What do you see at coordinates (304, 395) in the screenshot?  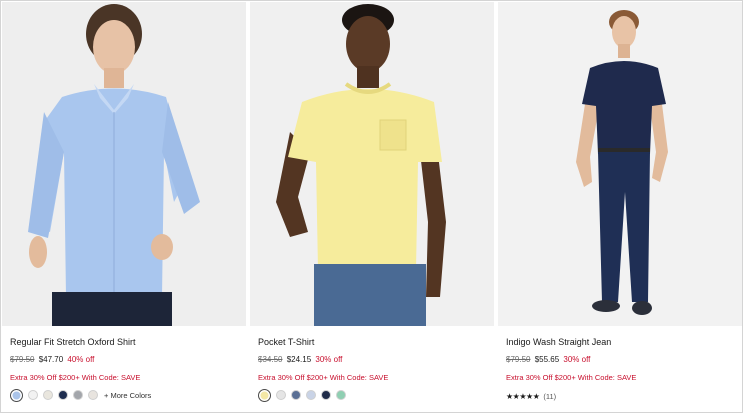 I see `color-swatches` at bounding box center [304, 395].